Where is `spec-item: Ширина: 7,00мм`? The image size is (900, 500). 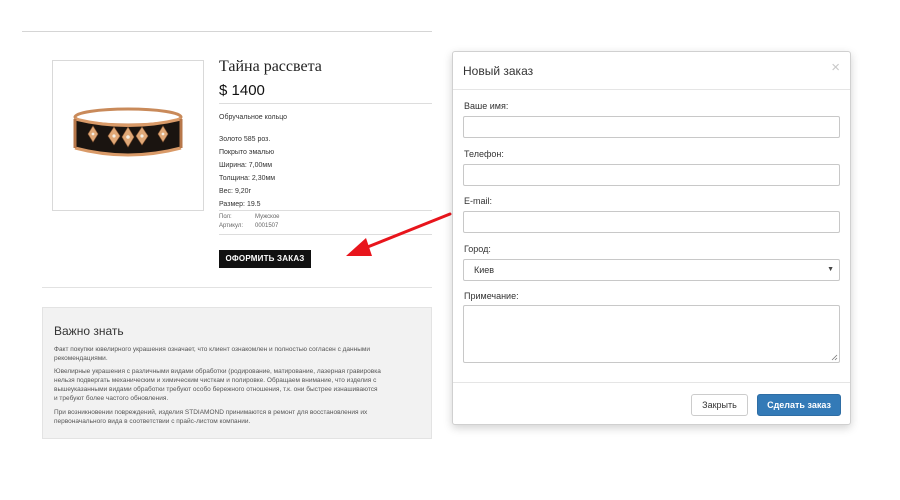 spec-item: Ширина: 7,00мм is located at coordinates (246, 165).